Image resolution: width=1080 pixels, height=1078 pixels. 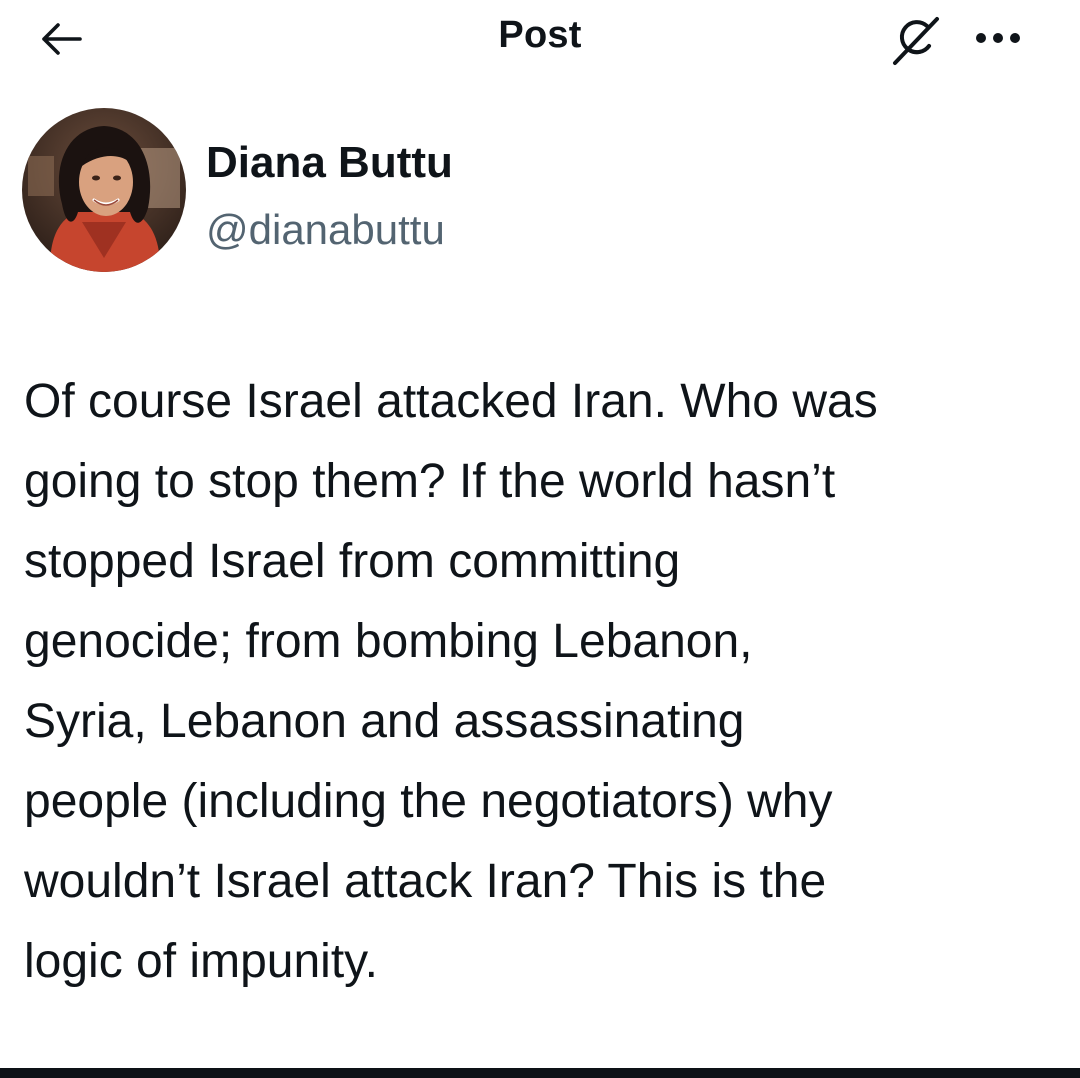 I want to click on post-text-line: wouldn’t Israel attack Iran? This is the, so click(x=425, y=881).